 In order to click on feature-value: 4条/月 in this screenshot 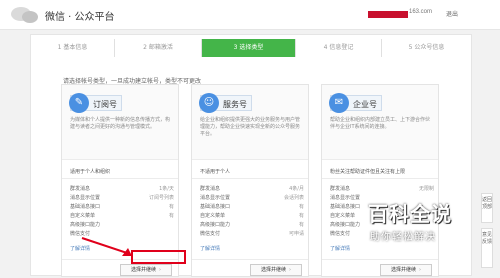, I will do `click(296, 189)`.